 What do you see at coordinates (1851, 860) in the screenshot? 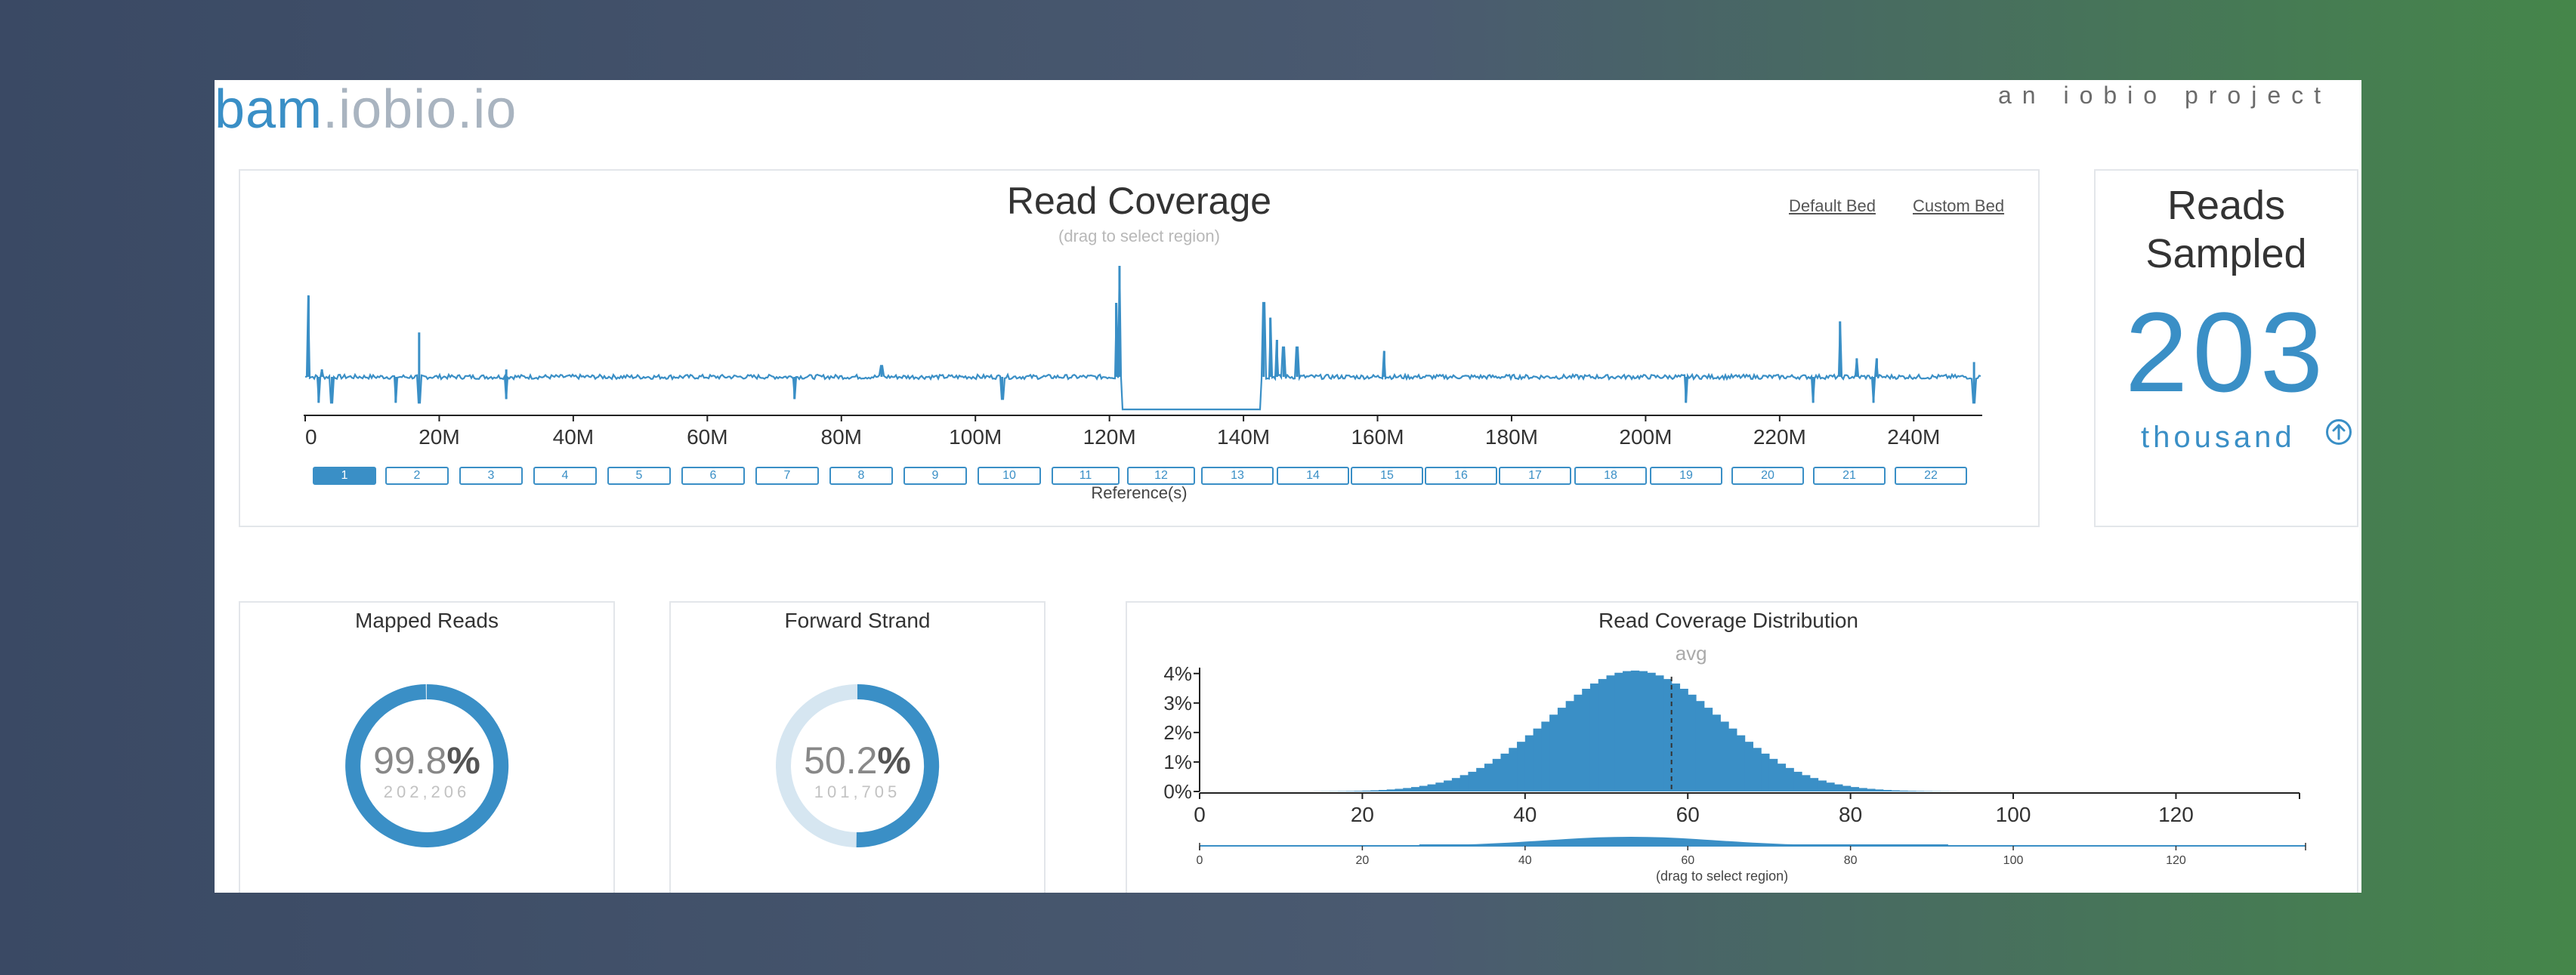
I see `distribution-brush-tick-label-4: 80` at bounding box center [1851, 860].